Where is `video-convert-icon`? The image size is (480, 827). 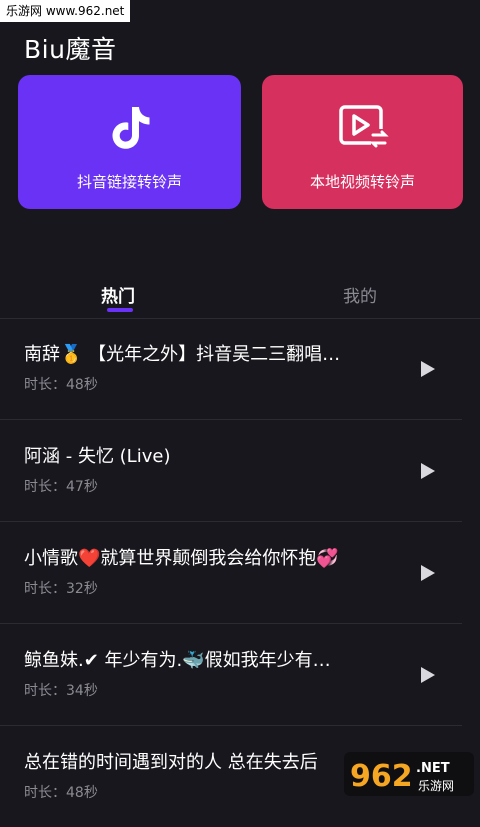 video-convert-icon is located at coordinates (363, 129).